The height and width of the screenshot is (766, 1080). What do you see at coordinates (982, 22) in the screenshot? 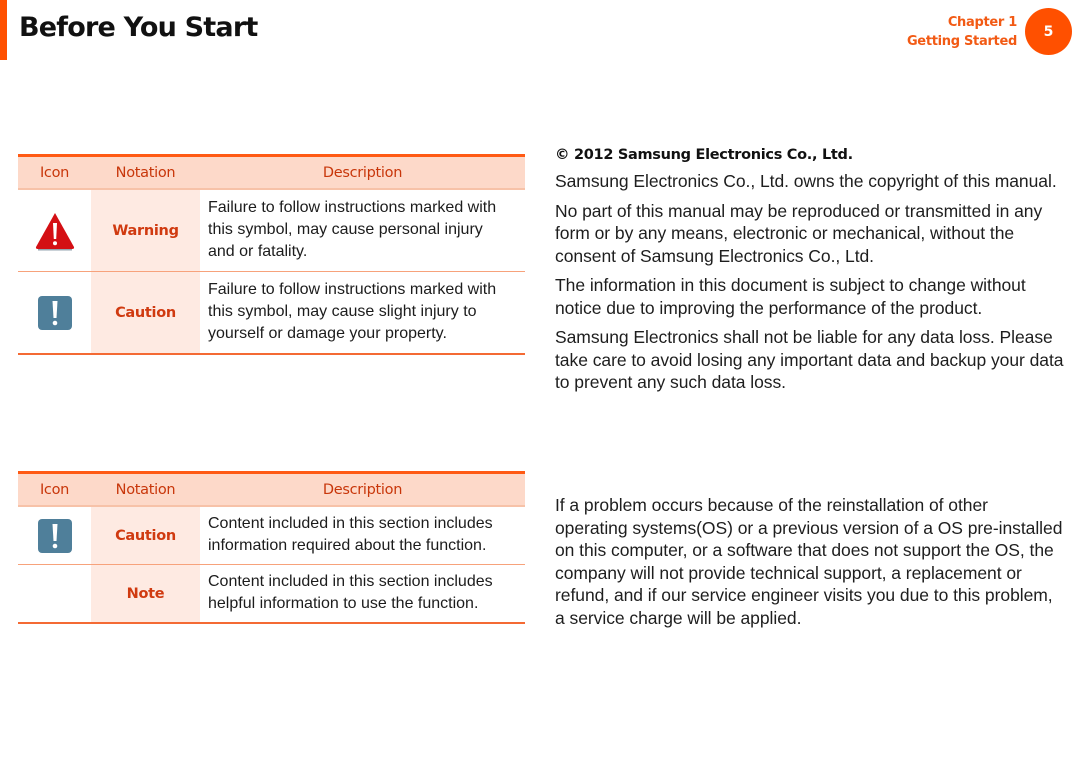
I see `chapter-label: Chapter 1` at bounding box center [982, 22].